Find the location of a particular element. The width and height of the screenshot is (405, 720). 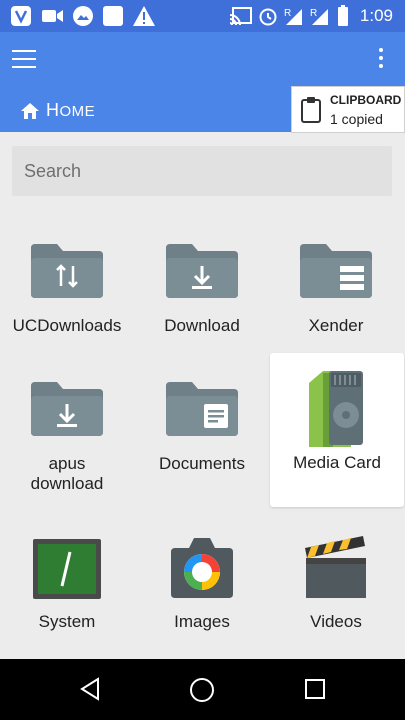

folder-ucdownloads: UCDownloads is located at coordinates (67, 287).